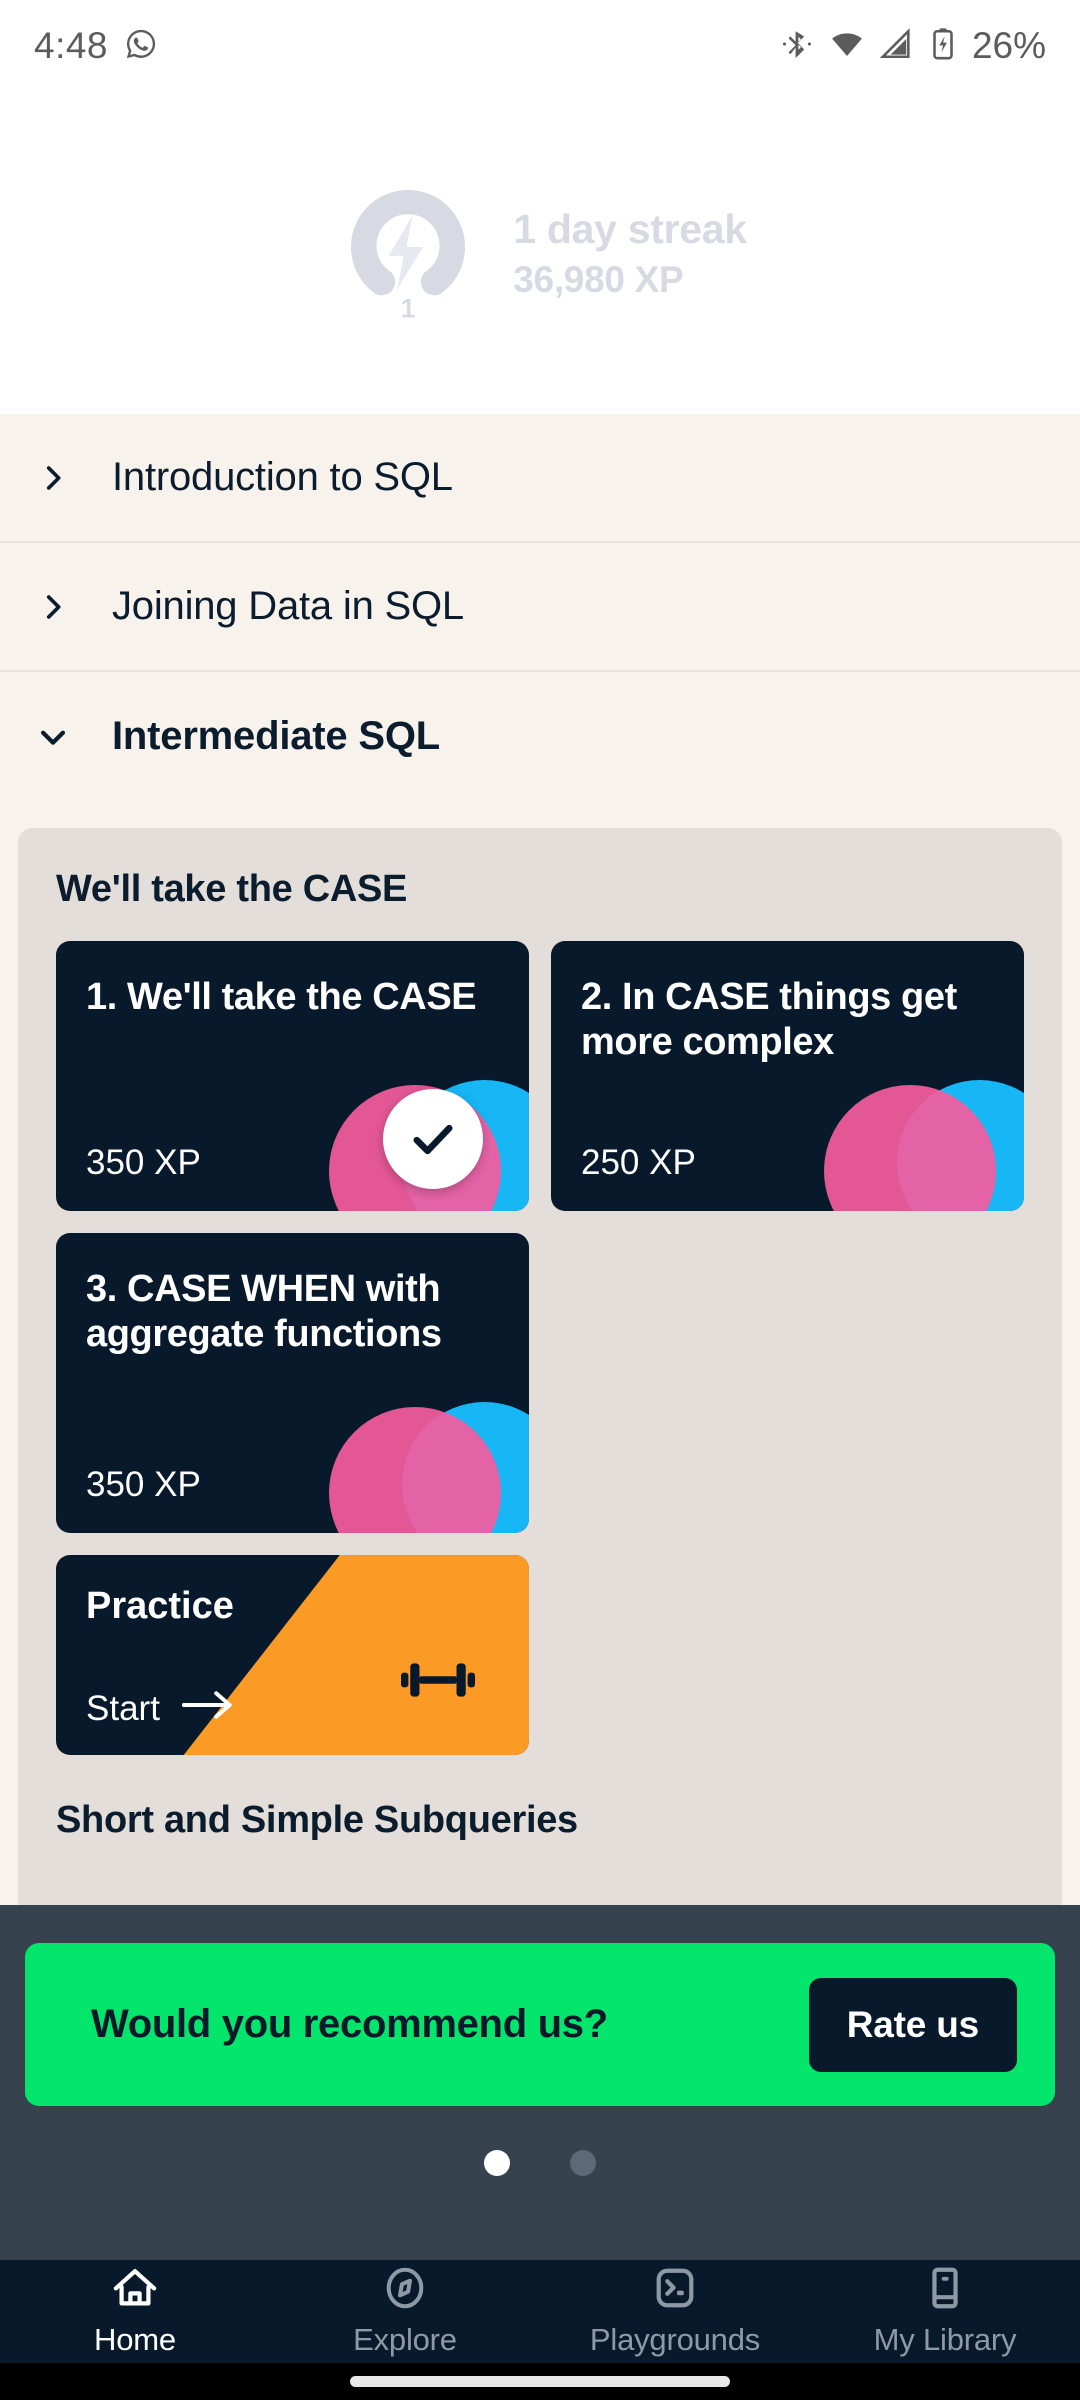 The image size is (1080, 2400). I want to click on promo-banner: Would you recommend us? Rate us, so click(540, 2024).